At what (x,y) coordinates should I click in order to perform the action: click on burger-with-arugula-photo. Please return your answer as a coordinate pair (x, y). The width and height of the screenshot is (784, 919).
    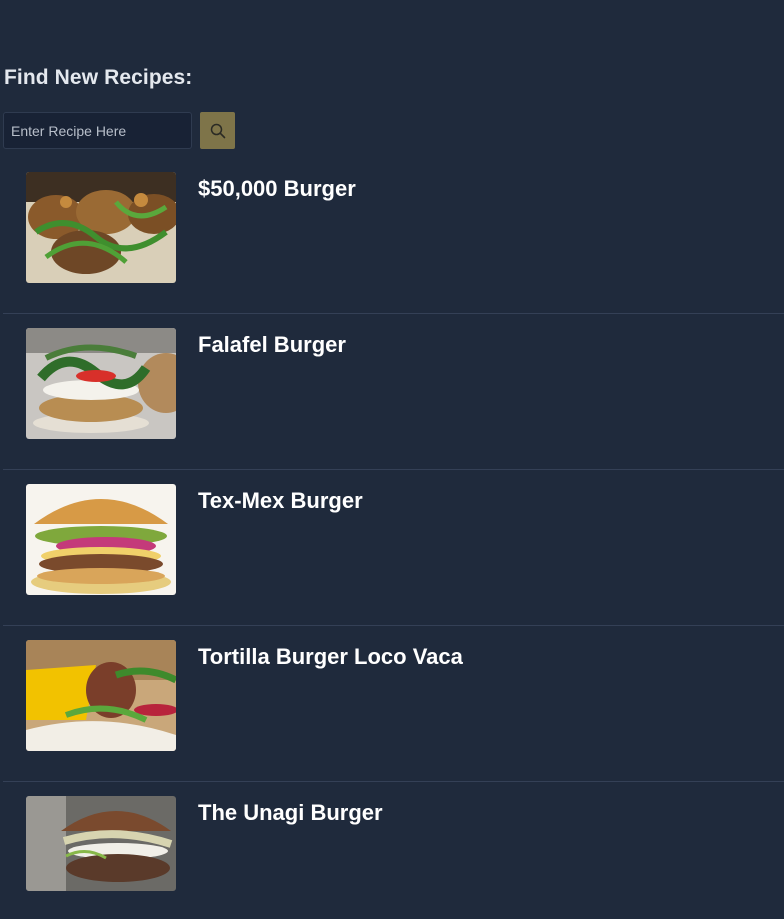
    Looking at the image, I should click on (101, 227).